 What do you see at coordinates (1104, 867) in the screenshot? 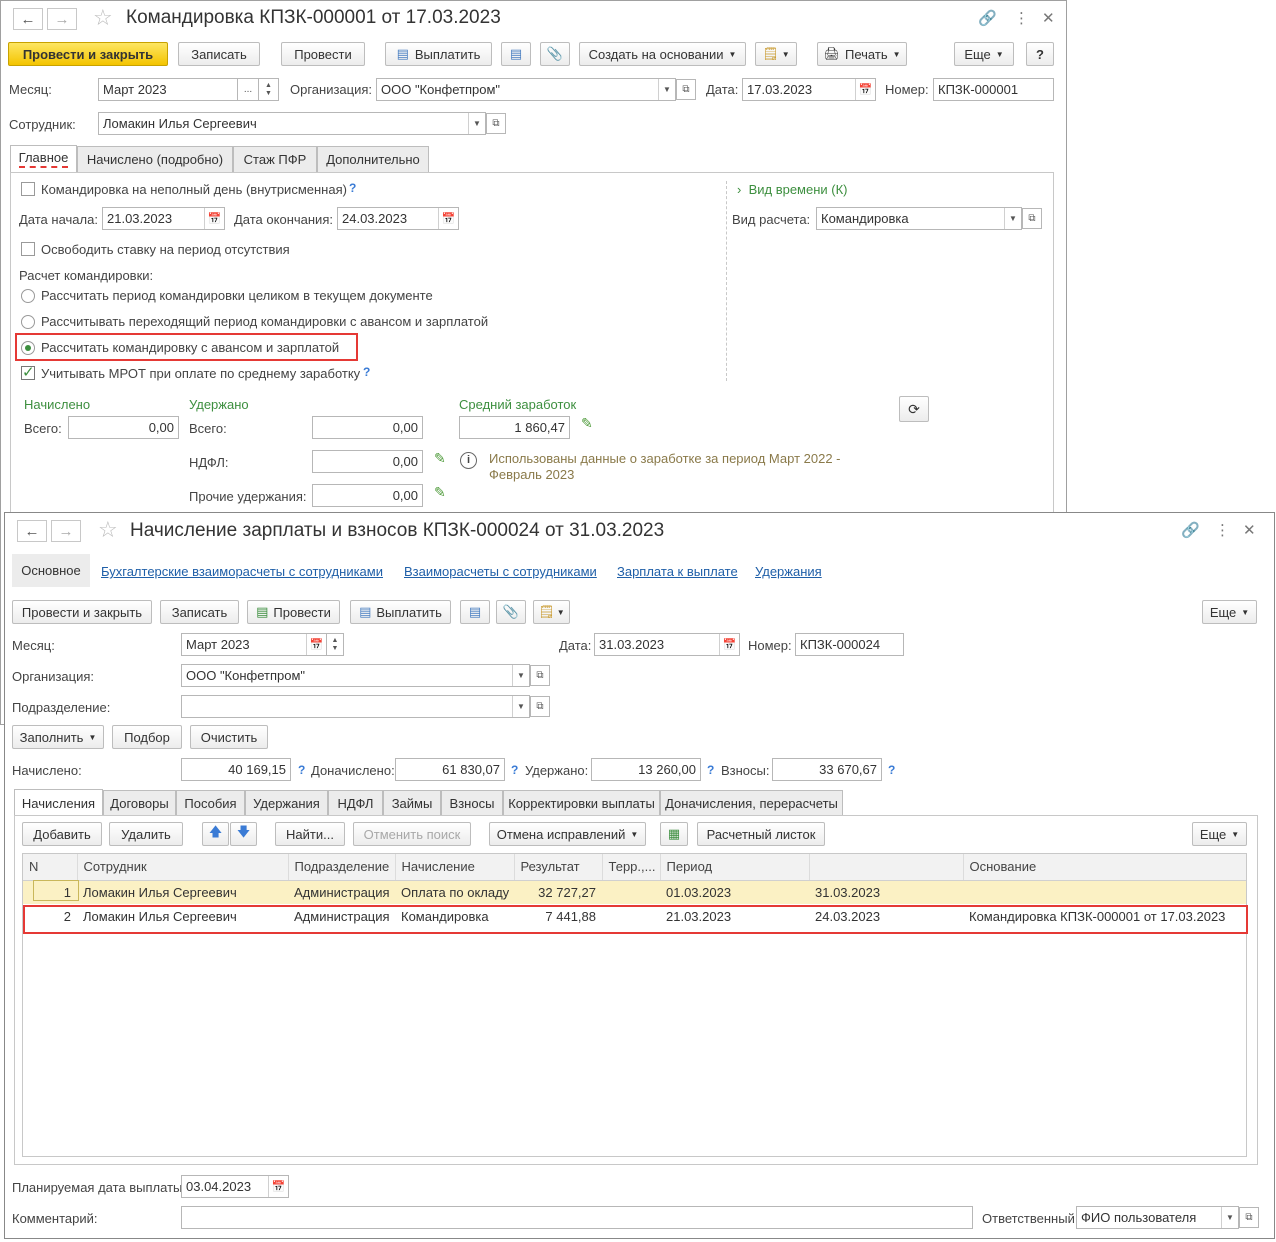
I see `column-header: Основание` at bounding box center [1104, 867].